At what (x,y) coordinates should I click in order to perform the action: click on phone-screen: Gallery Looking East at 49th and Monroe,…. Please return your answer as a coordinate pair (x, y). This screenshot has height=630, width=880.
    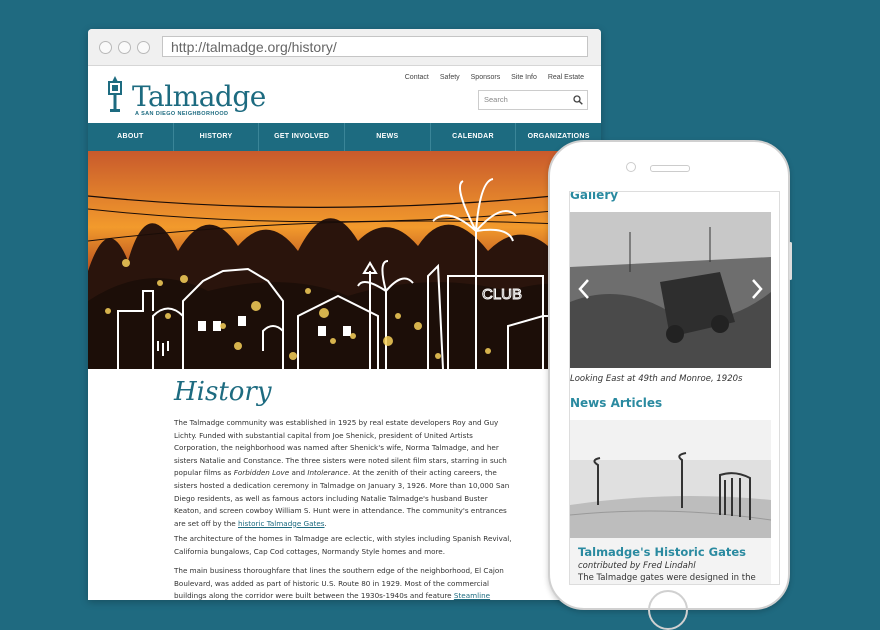
    Looking at the image, I should click on (674, 388).